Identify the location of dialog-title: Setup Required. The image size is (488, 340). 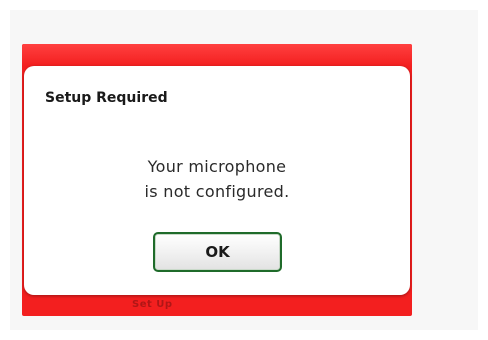
(106, 98).